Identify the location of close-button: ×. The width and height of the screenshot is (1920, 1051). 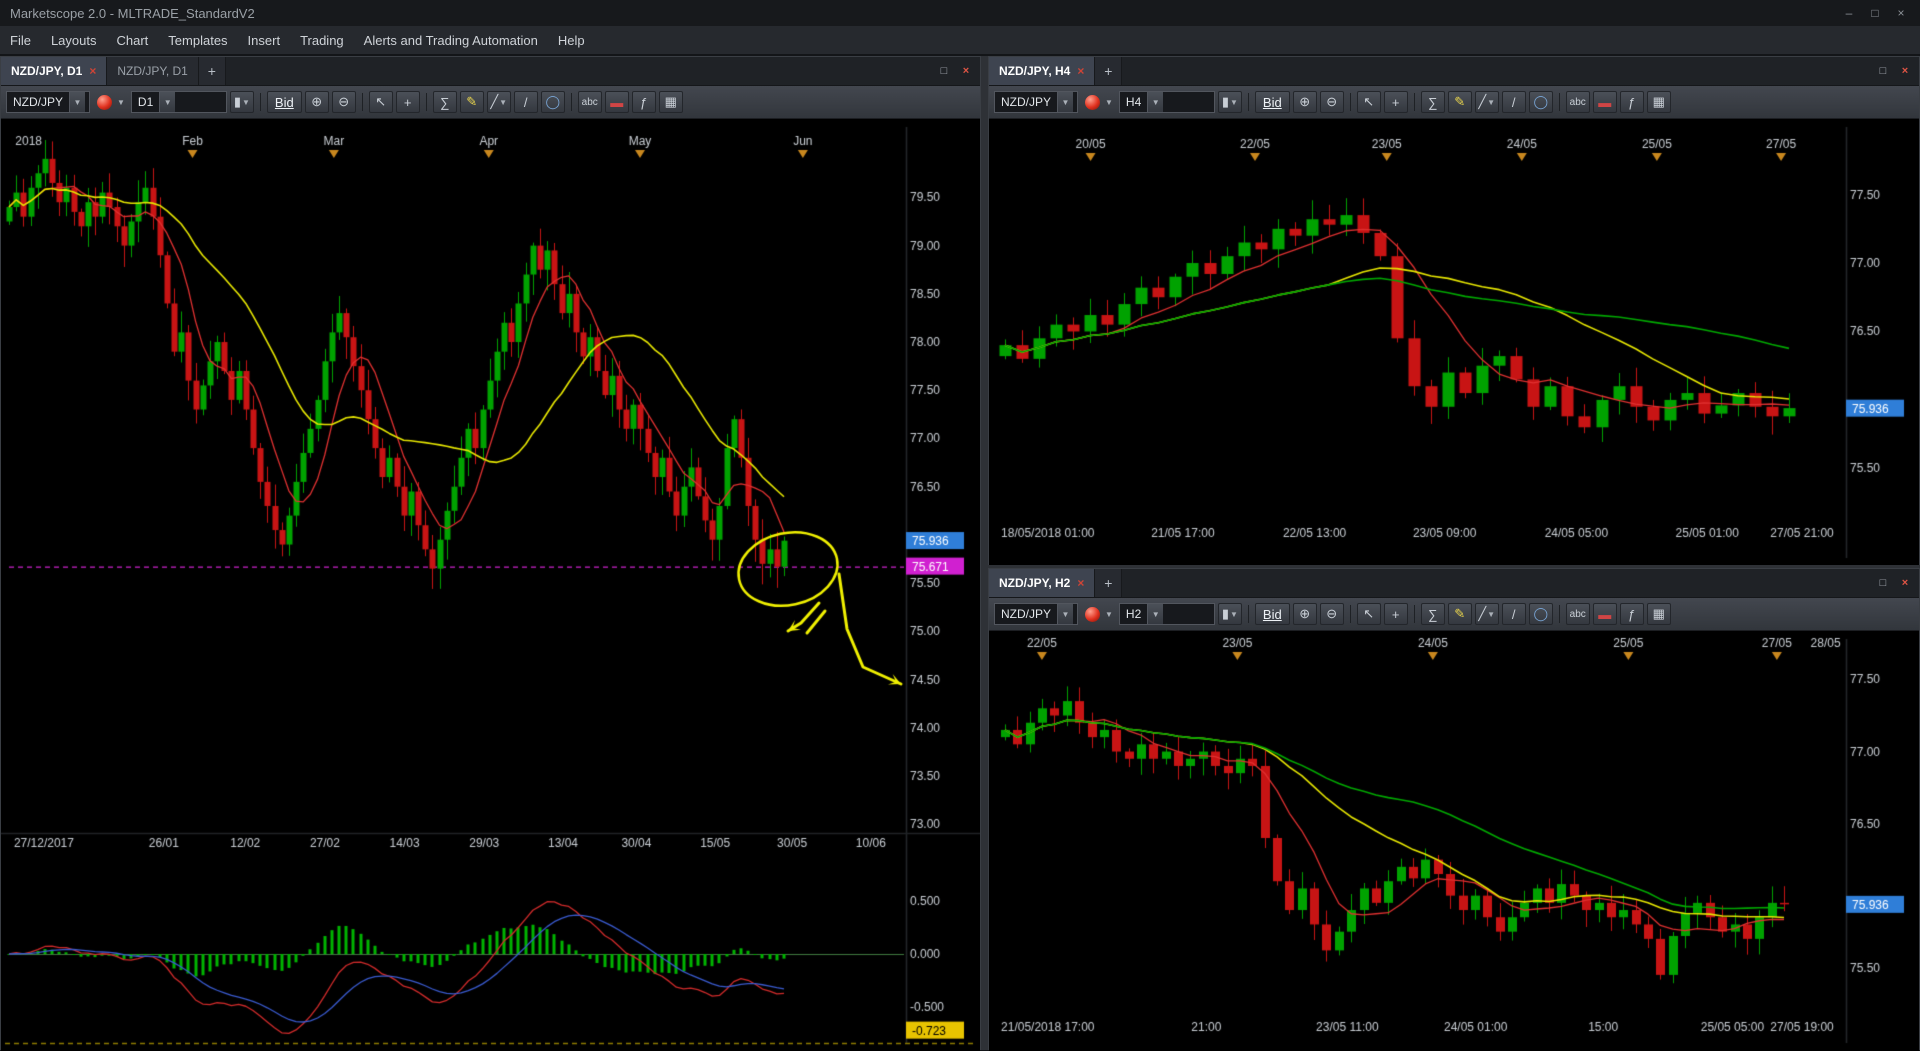
(1901, 13).